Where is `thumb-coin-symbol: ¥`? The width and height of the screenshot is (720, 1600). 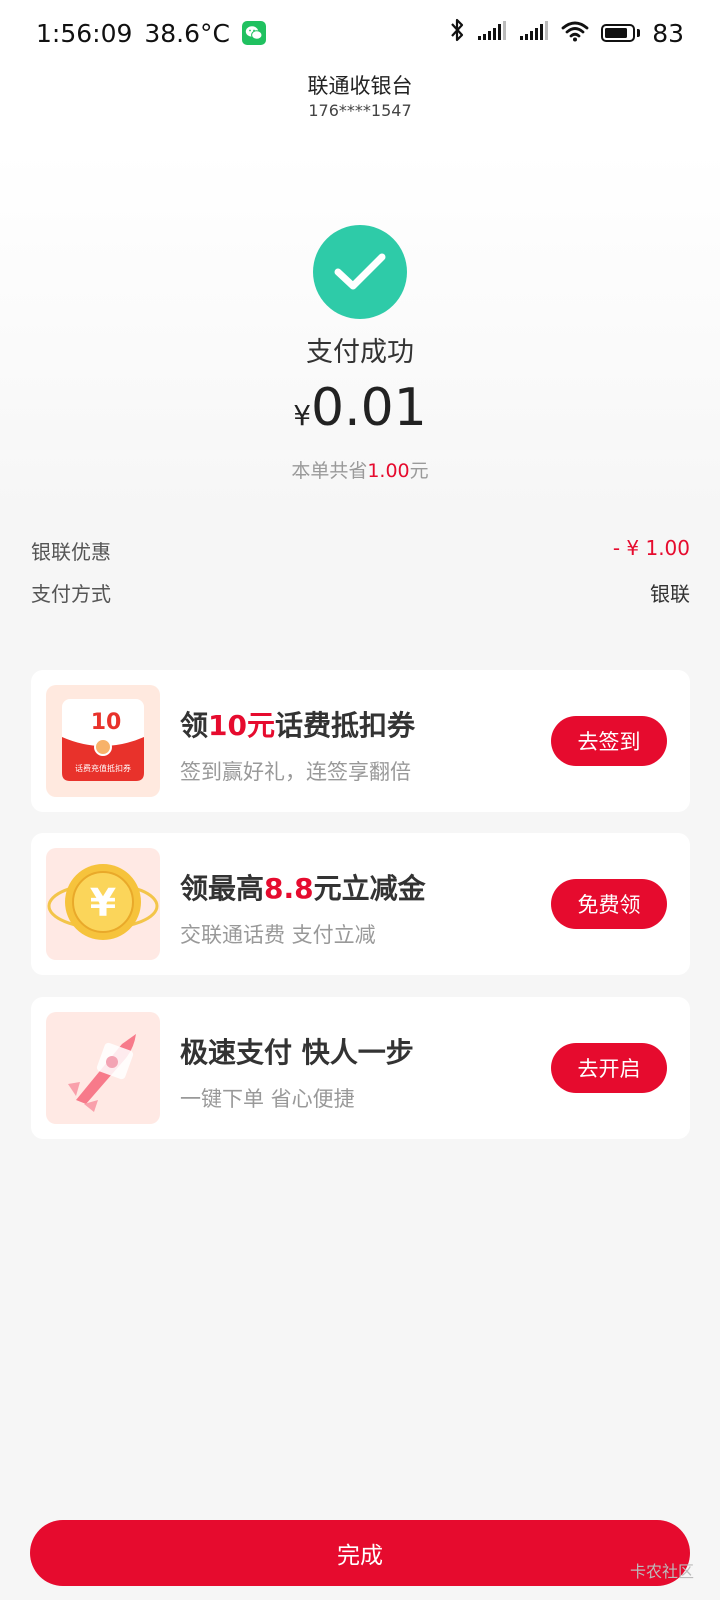
thumb-coin-symbol: ¥ is located at coordinates (103, 903).